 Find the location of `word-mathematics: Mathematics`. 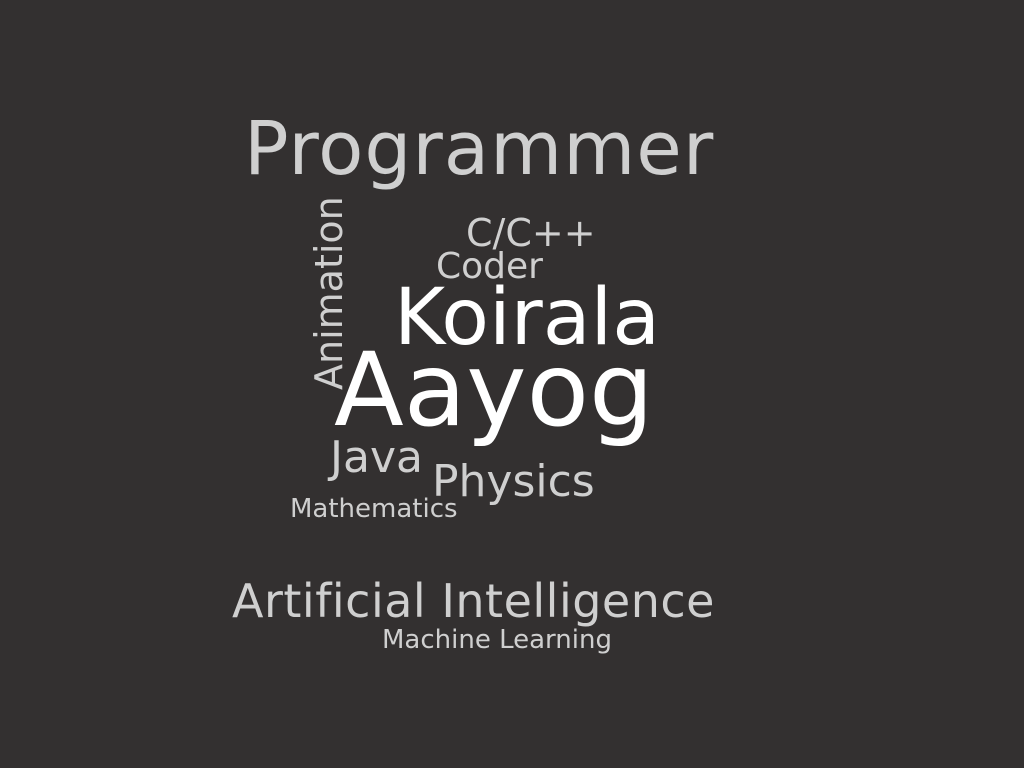

word-mathematics: Mathematics is located at coordinates (374, 509).